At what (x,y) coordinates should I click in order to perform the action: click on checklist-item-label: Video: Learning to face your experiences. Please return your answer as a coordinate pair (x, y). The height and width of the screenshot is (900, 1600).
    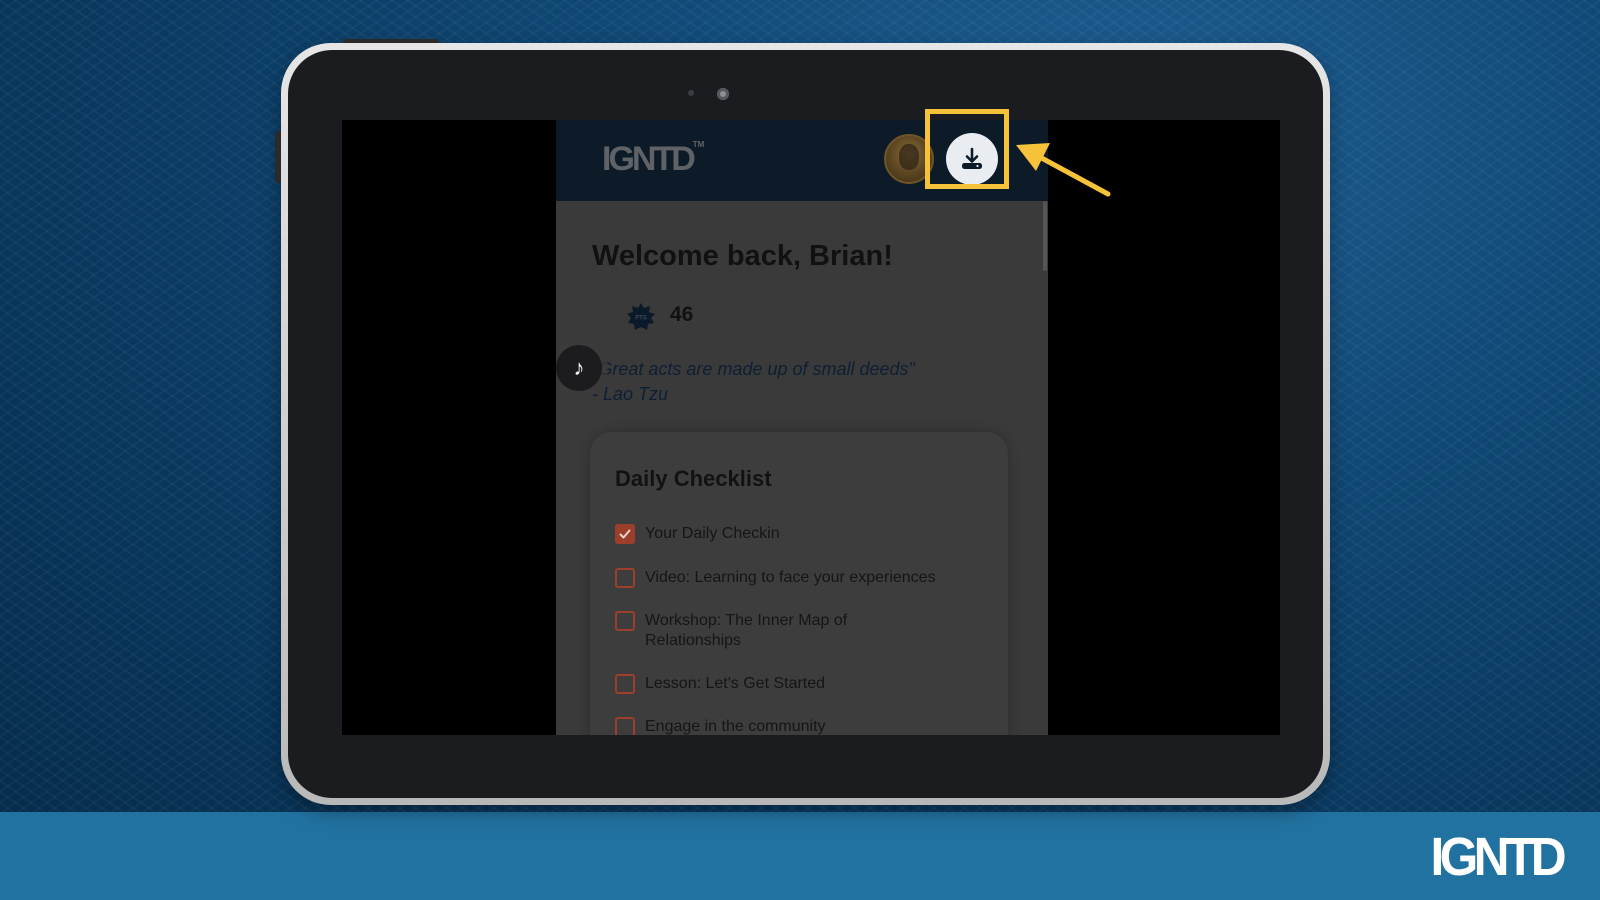
    Looking at the image, I should click on (790, 577).